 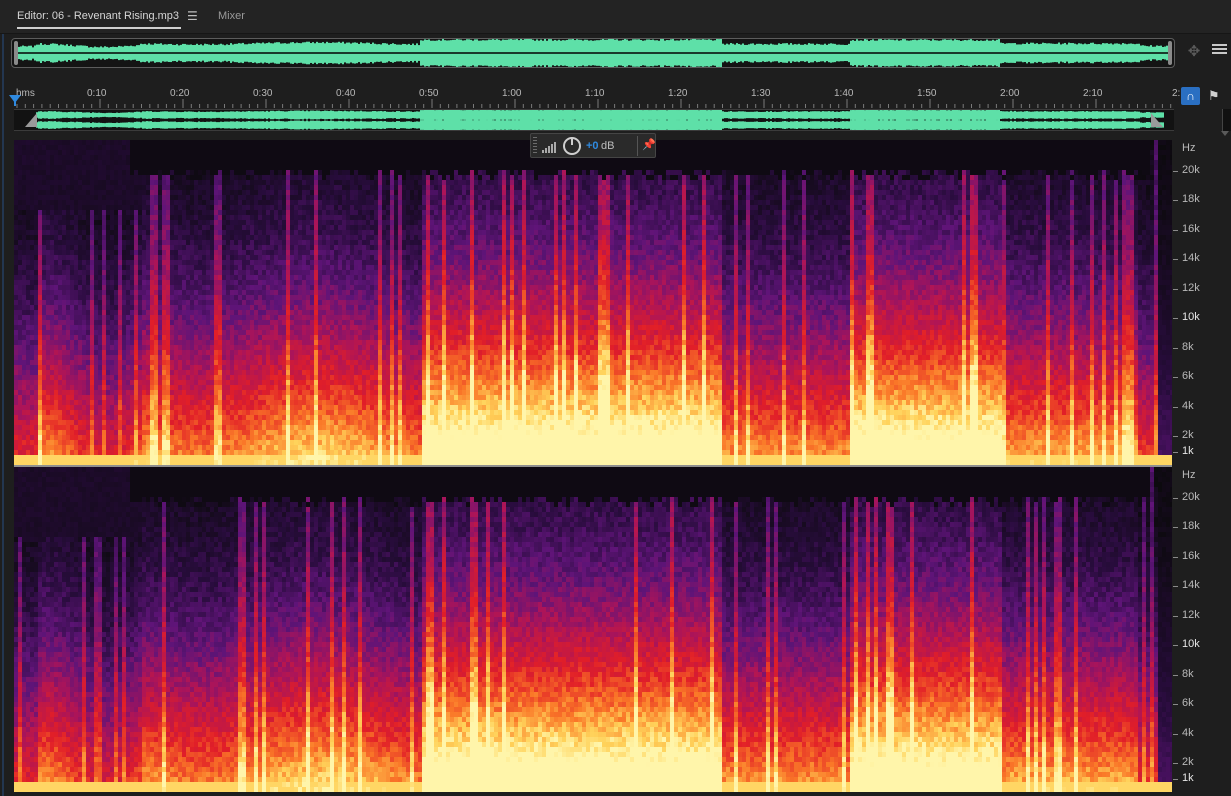 What do you see at coordinates (511, 93) in the screenshot?
I see `ruler-tick-label: 1:00` at bounding box center [511, 93].